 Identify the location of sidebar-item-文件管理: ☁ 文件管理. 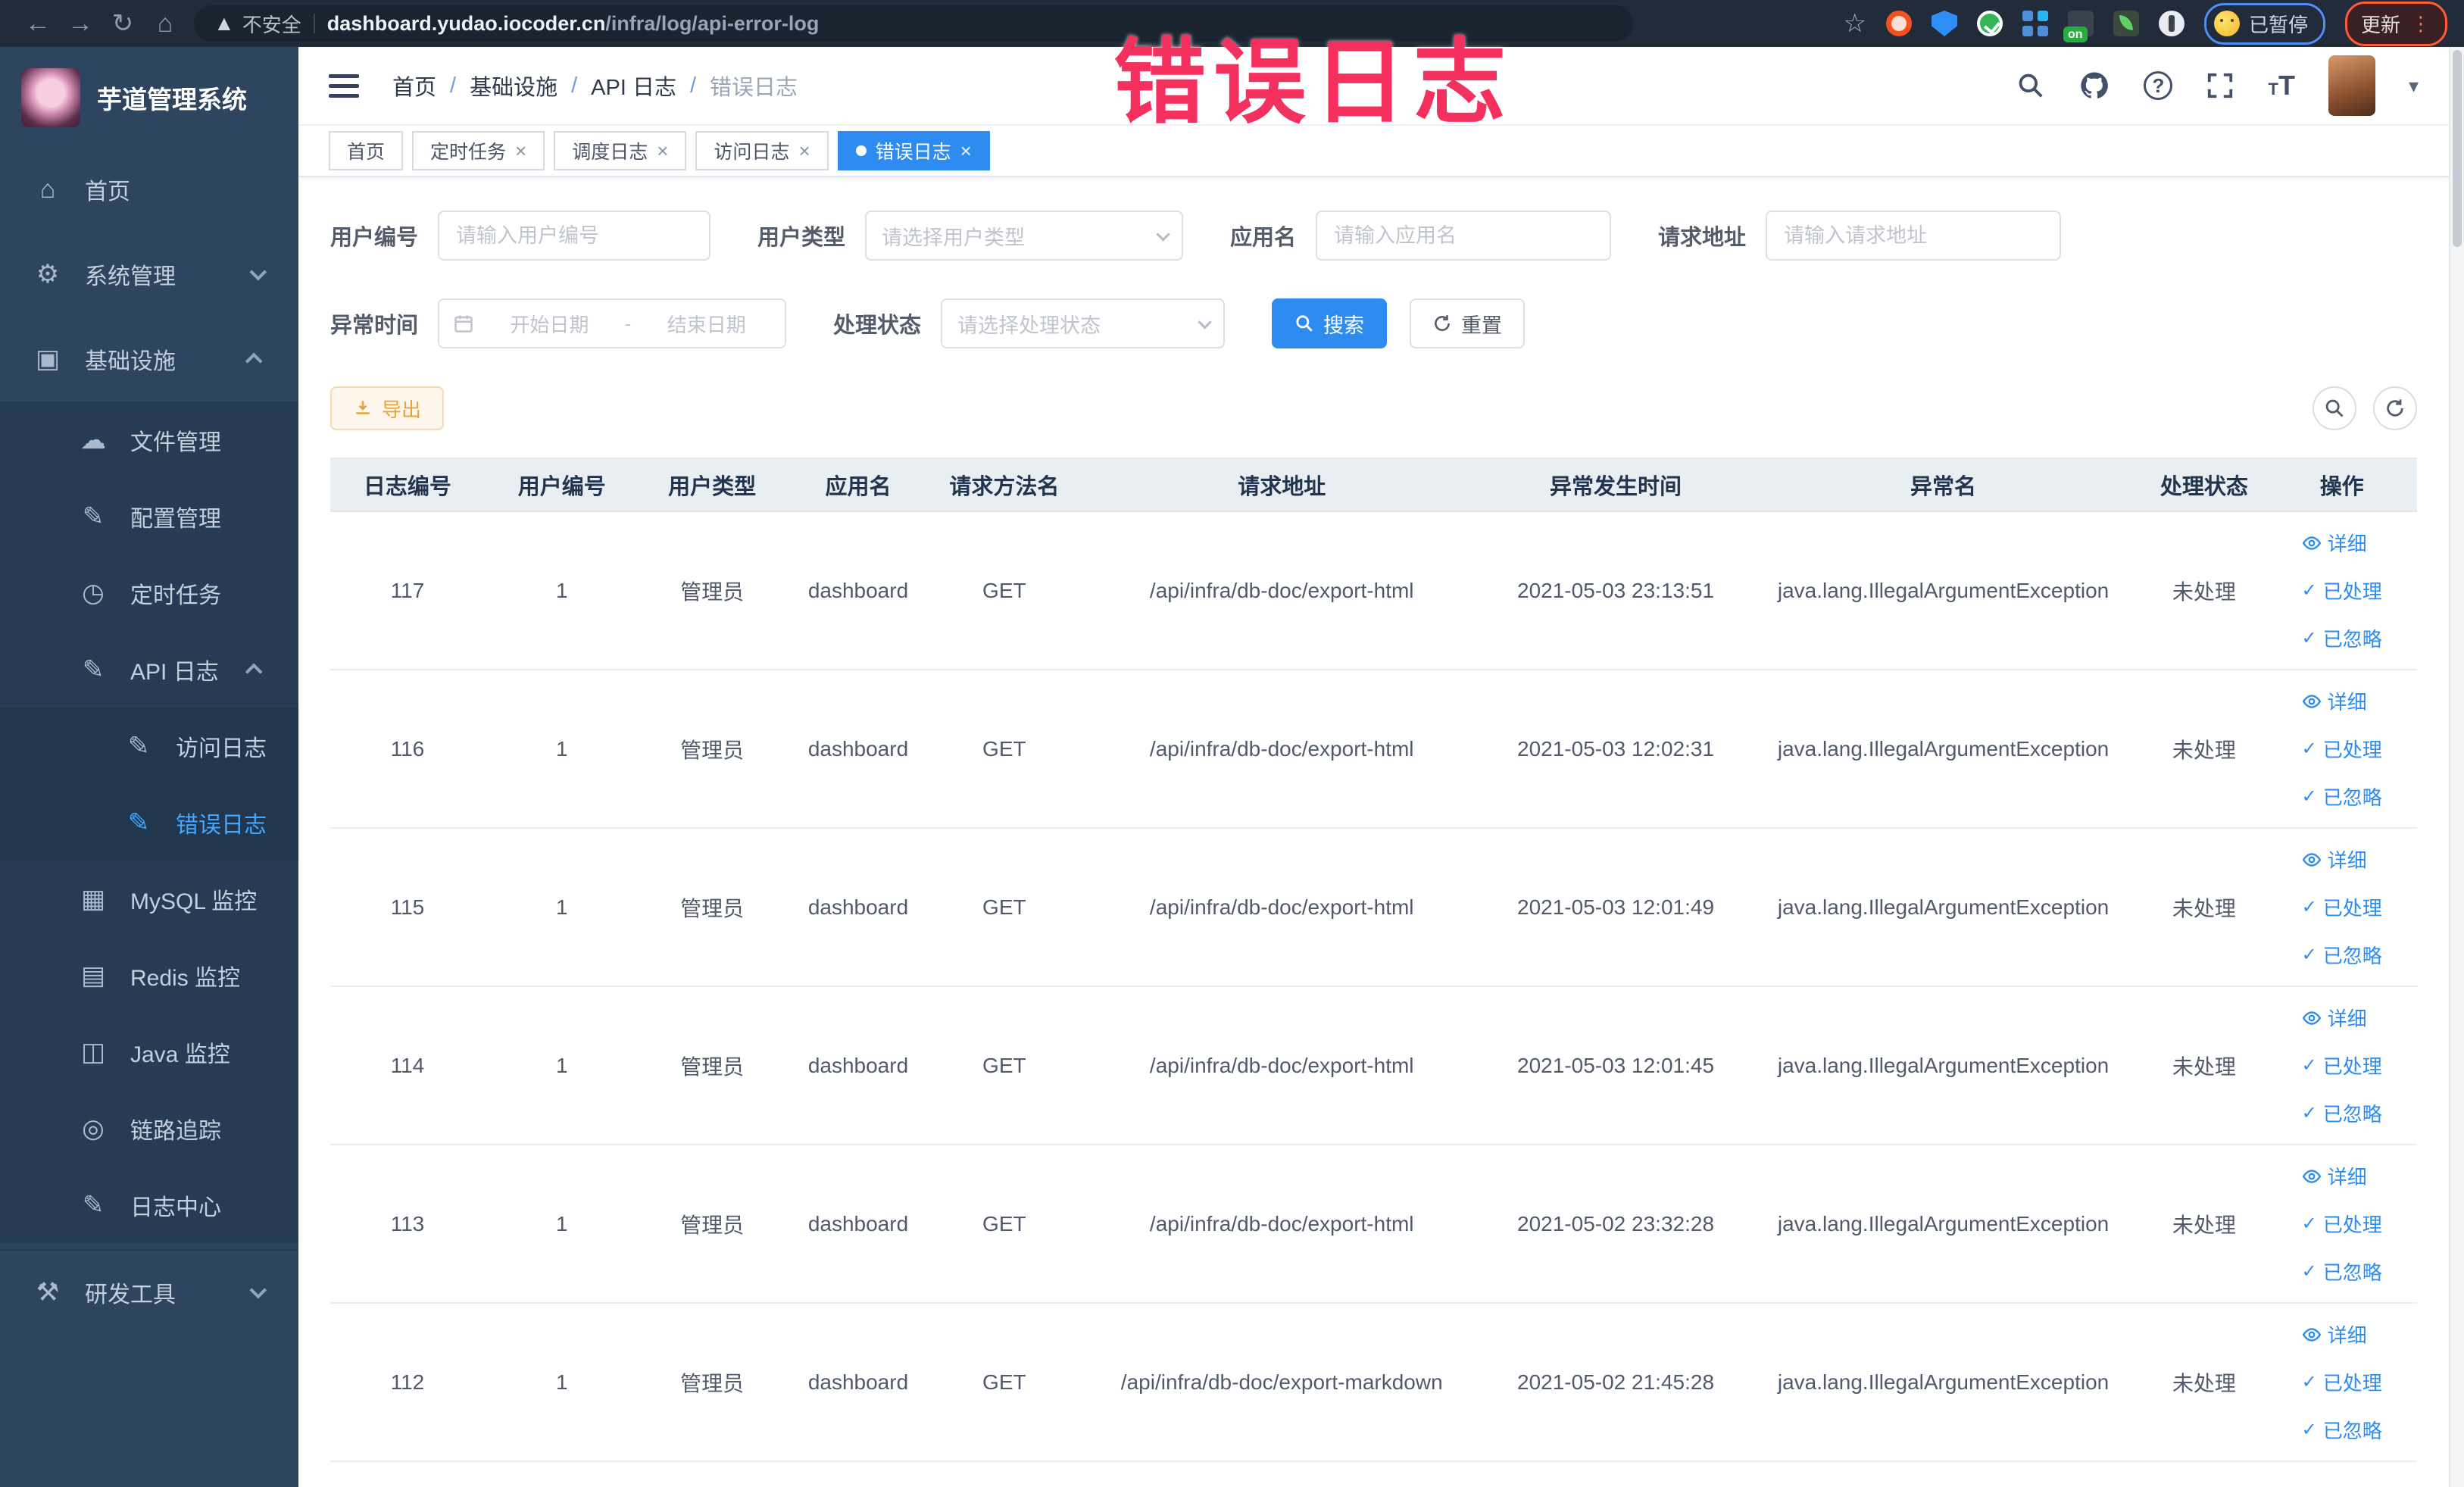
(149, 439).